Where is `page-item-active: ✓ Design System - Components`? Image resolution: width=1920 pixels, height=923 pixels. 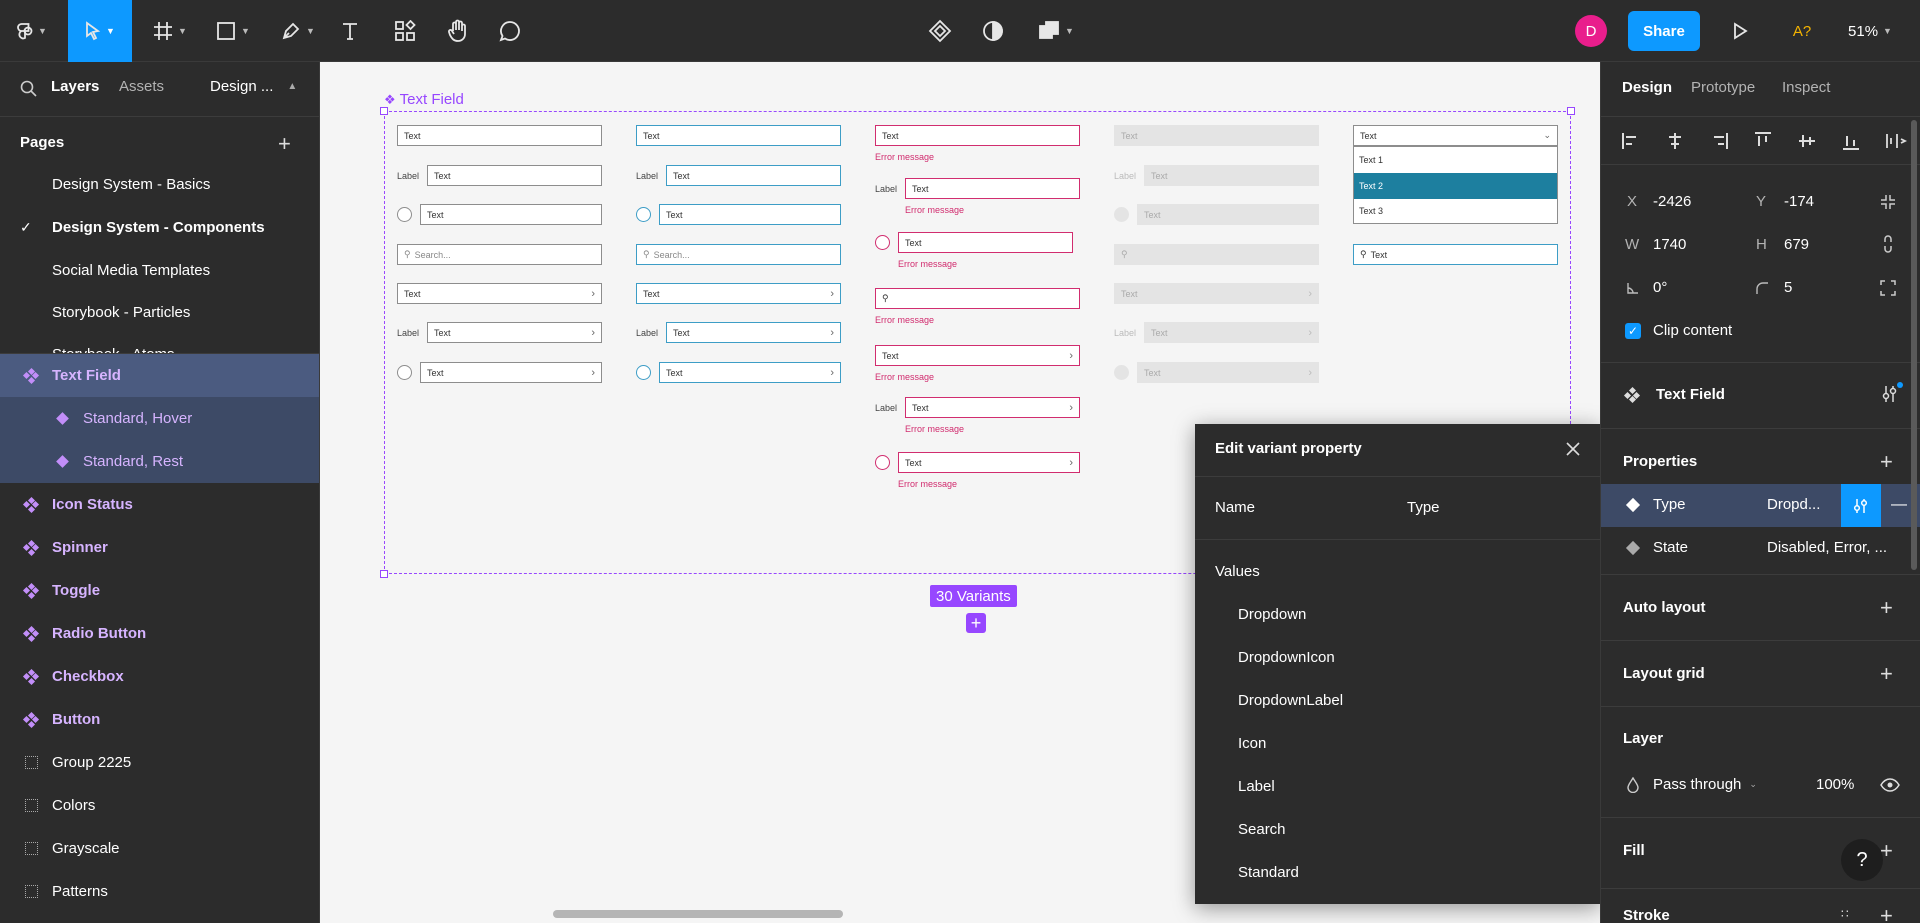
page-item-active: ✓ Design System - Components is located at coordinates (142, 227).